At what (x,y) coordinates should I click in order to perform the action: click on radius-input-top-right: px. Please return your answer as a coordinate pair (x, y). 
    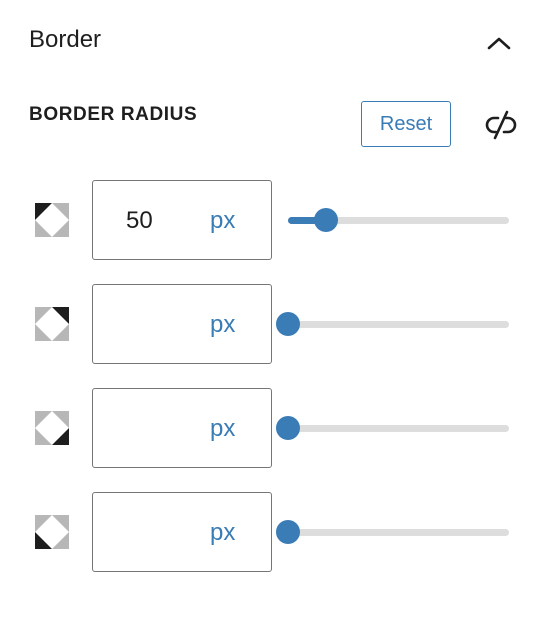
    Looking at the image, I should click on (182, 324).